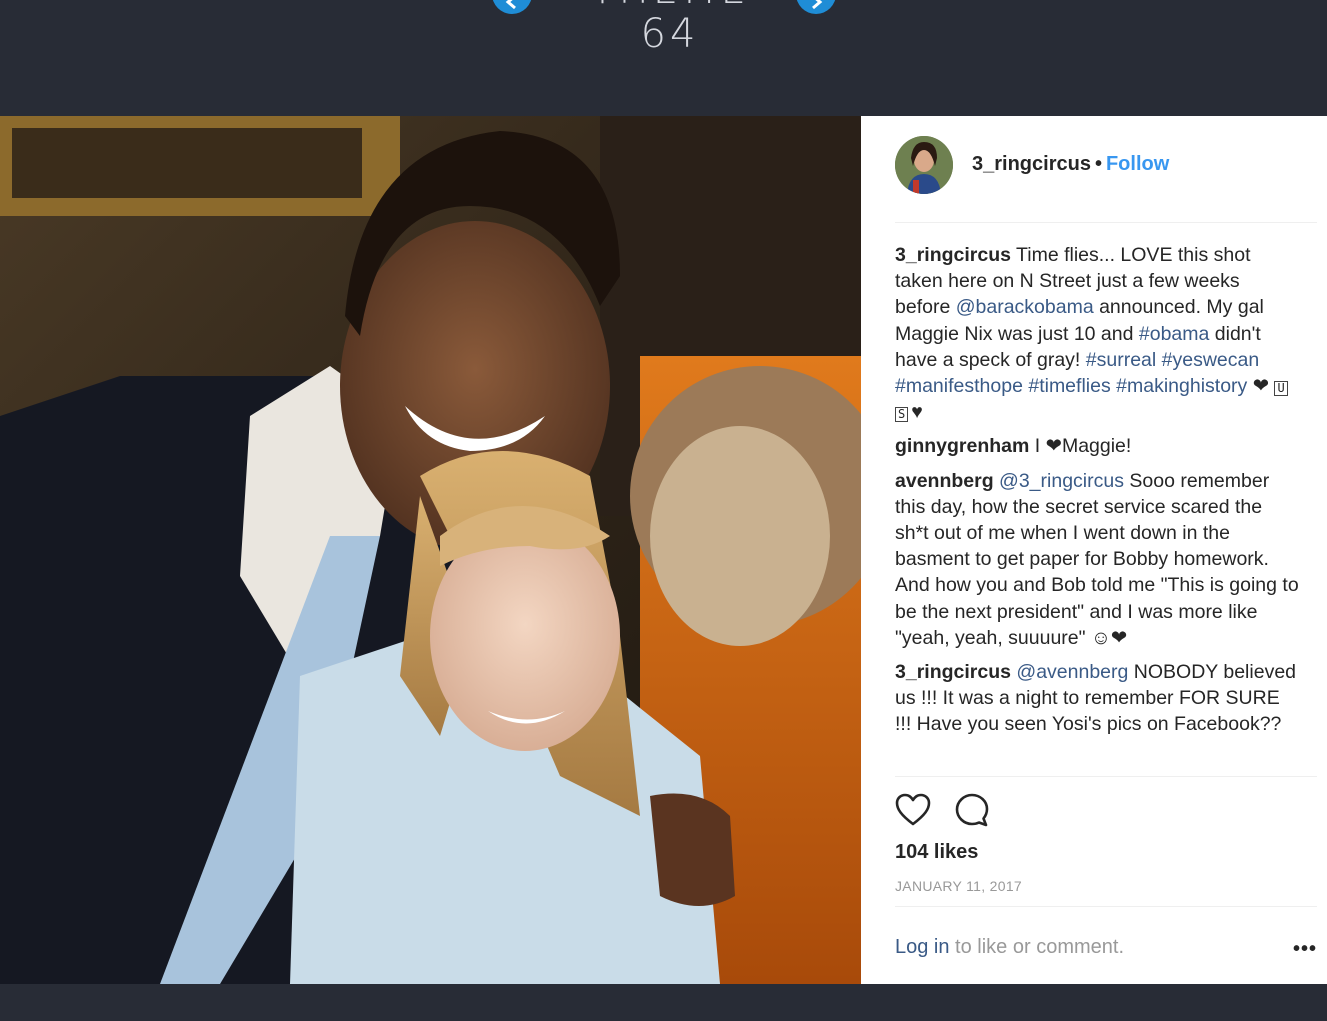 The height and width of the screenshot is (1021, 1327). Describe the element at coordinates (1061, 481) in the screenshot. I see `mention-link: @3_ringcircus` at that location.